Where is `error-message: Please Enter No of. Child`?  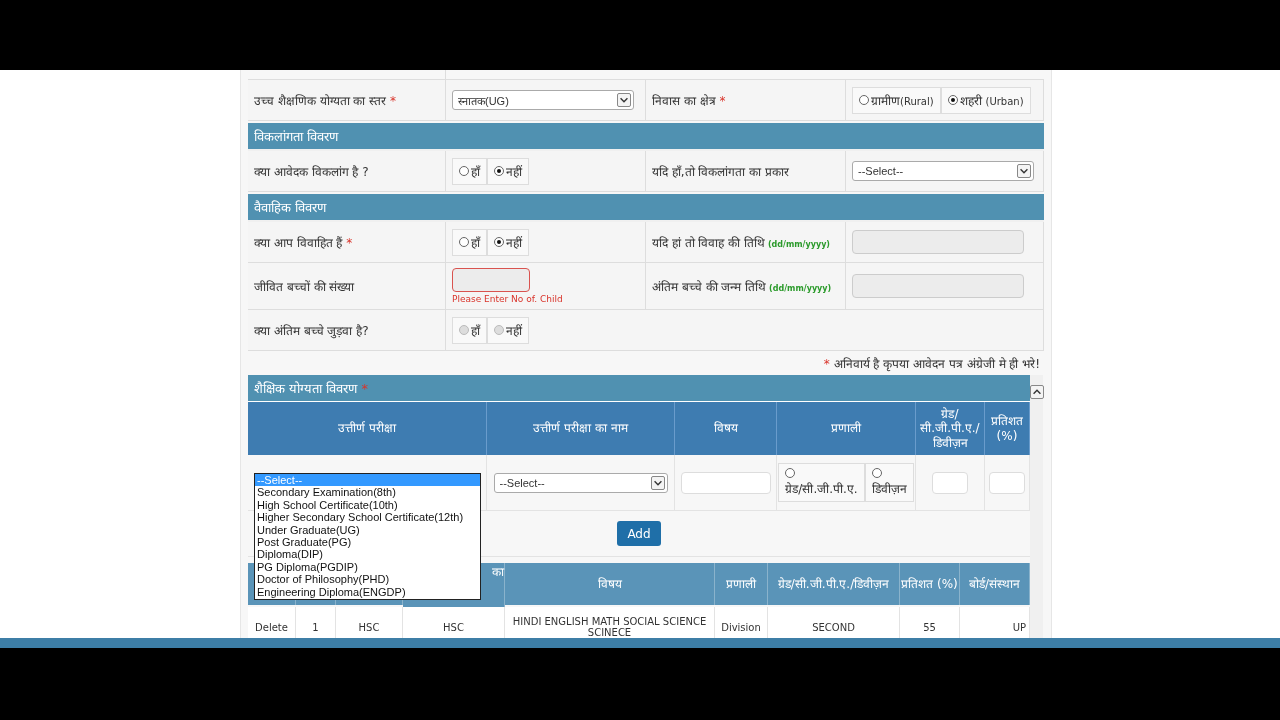 error-message: Please Enter No of. Child is located at coordinates (508, 299).